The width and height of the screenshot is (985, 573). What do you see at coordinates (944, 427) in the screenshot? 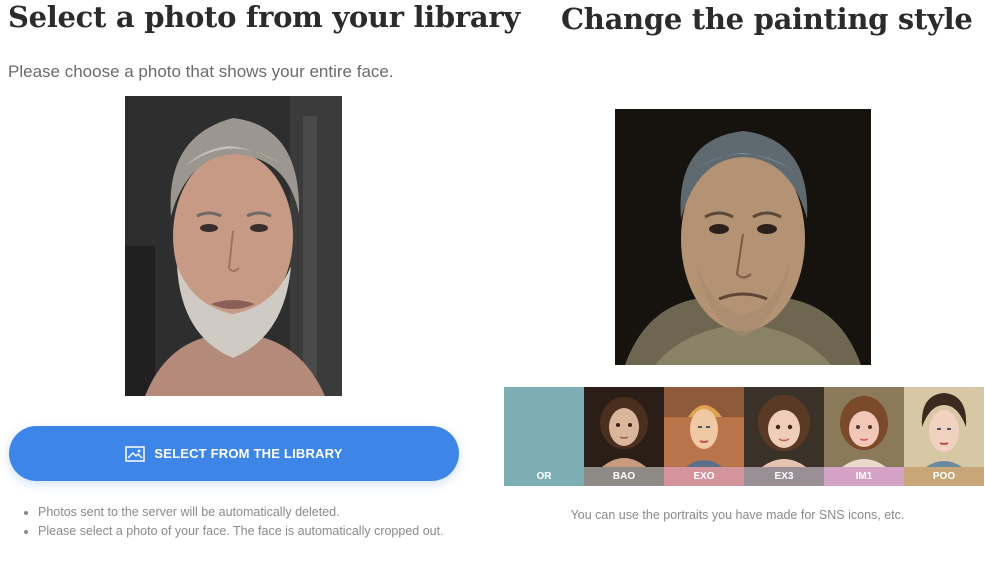
I see `style-thumbnail-poo` at bounding box center [944, 427].